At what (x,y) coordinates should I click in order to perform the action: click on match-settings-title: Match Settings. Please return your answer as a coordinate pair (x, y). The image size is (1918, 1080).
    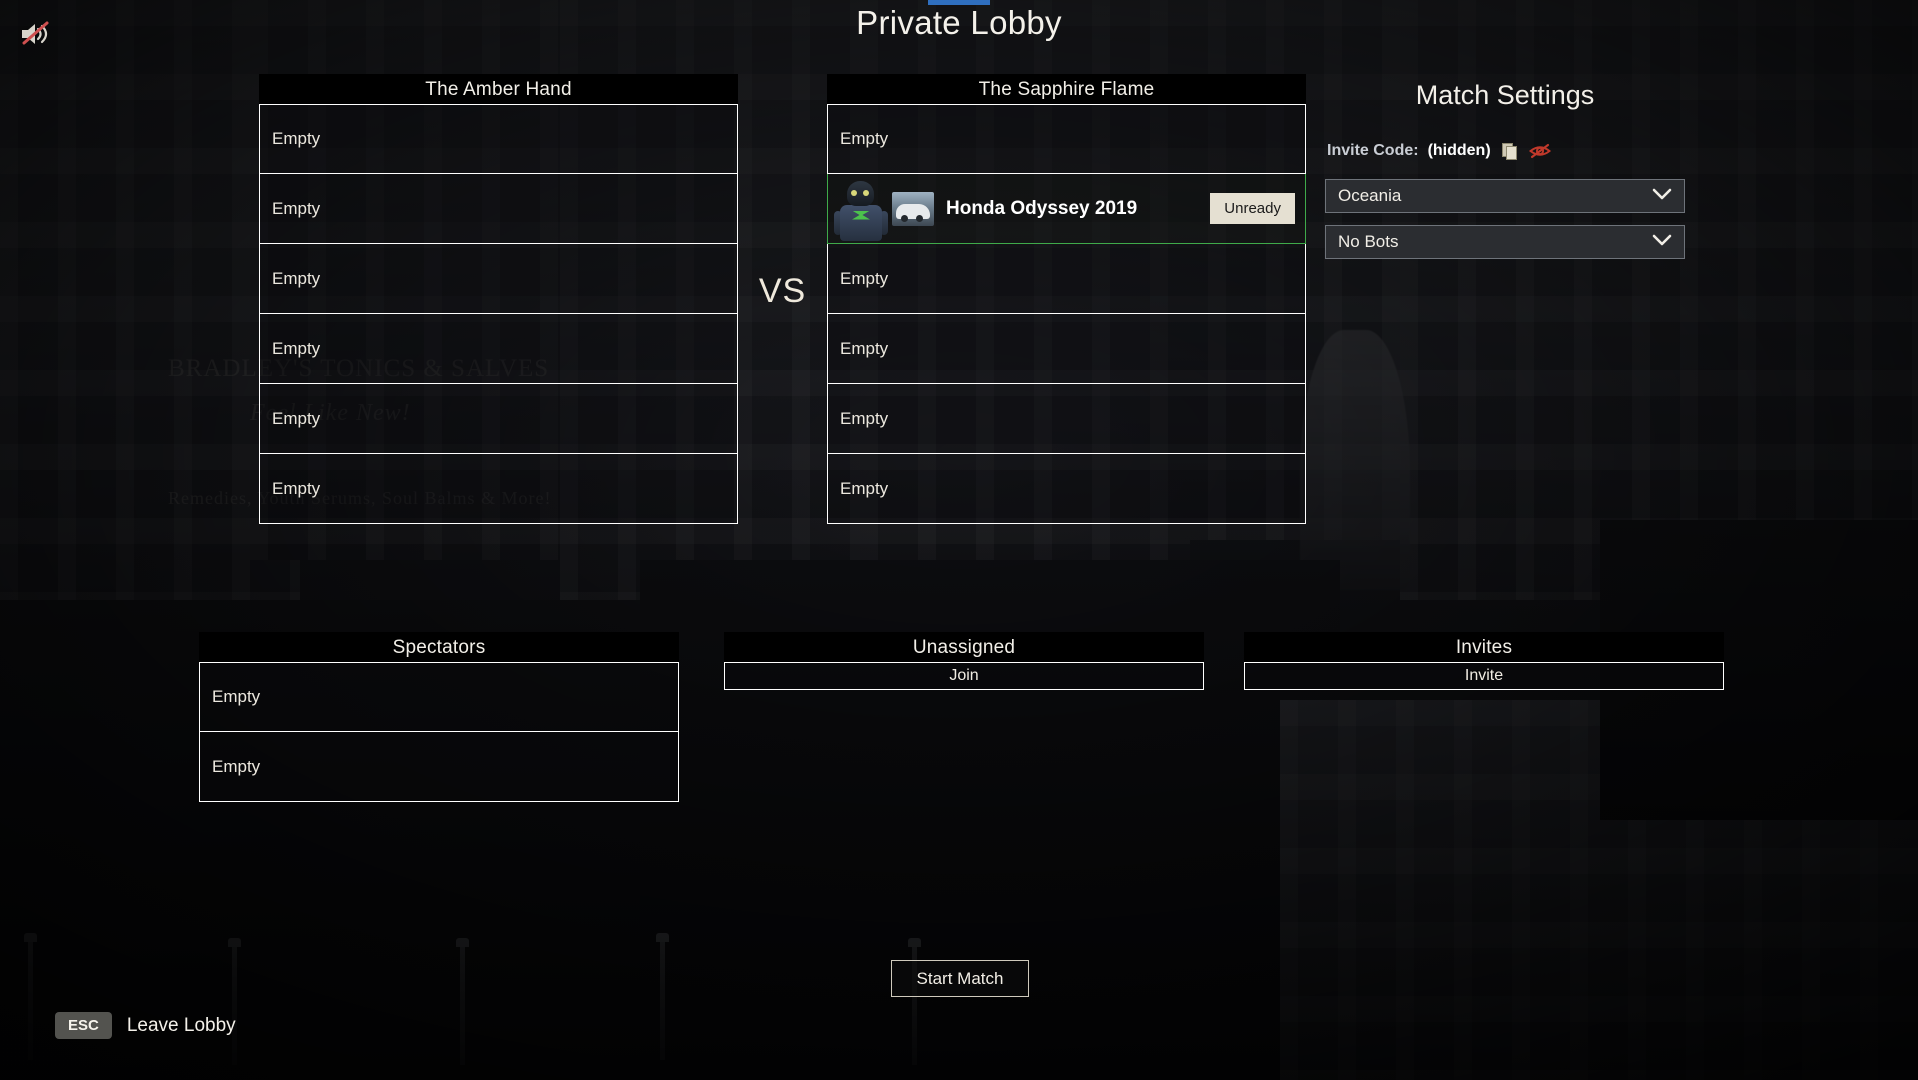
    Looking at the image, I should click on (1505, 95).